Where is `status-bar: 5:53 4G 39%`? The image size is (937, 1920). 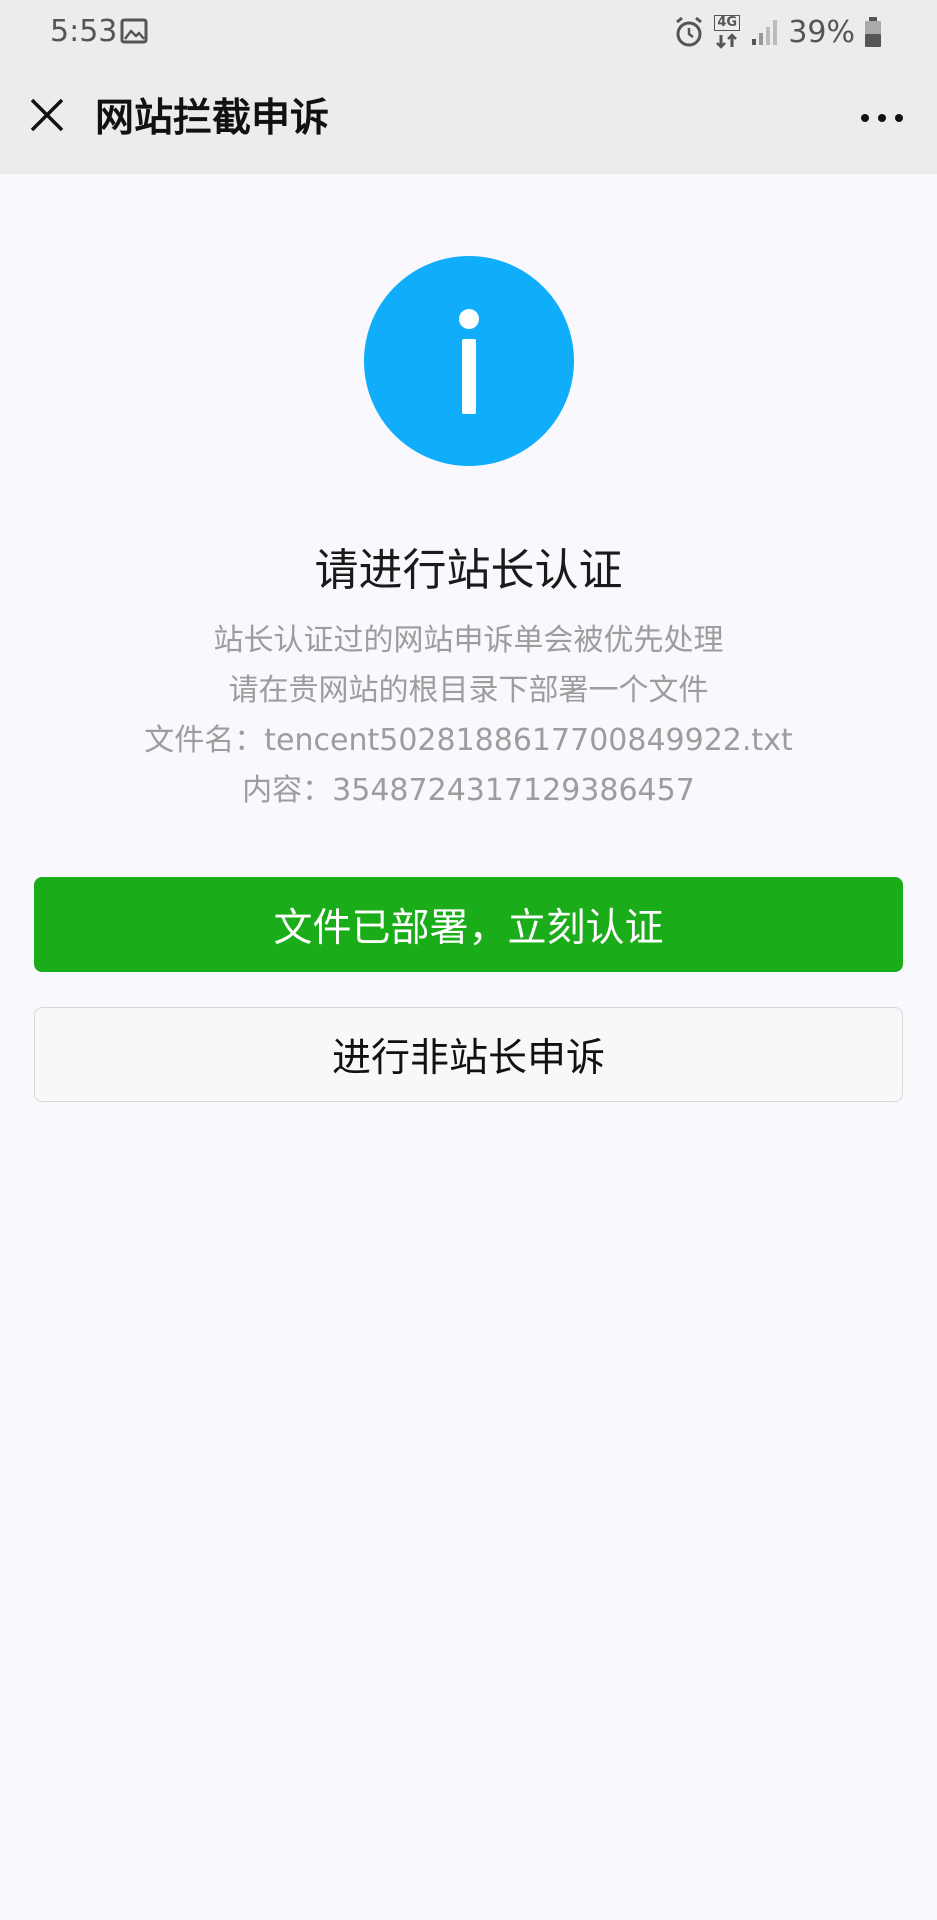
status-bar: 5:53 4G 39% is located at coordinates (468, 32).